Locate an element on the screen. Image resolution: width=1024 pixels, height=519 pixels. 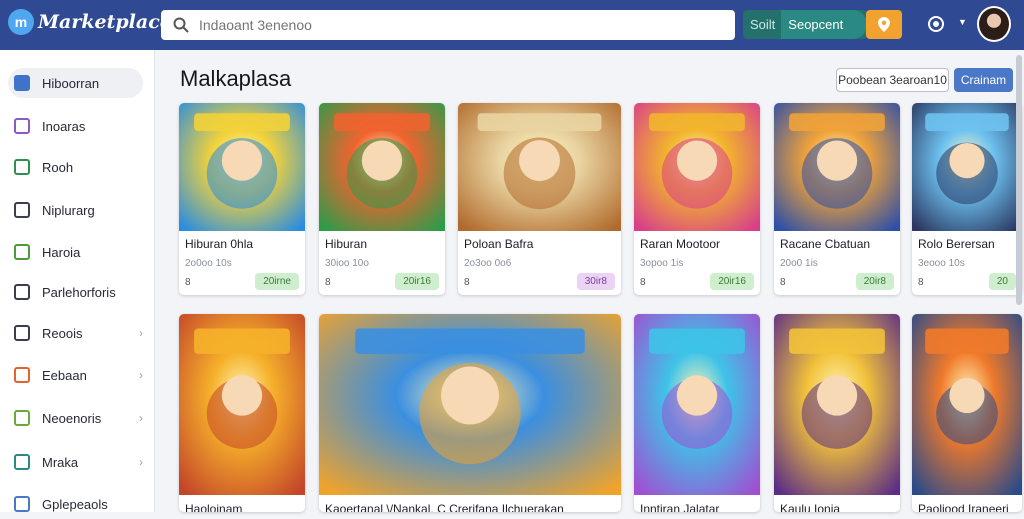
product-meta: 20o0 1is is located at coordinates (799, 263).